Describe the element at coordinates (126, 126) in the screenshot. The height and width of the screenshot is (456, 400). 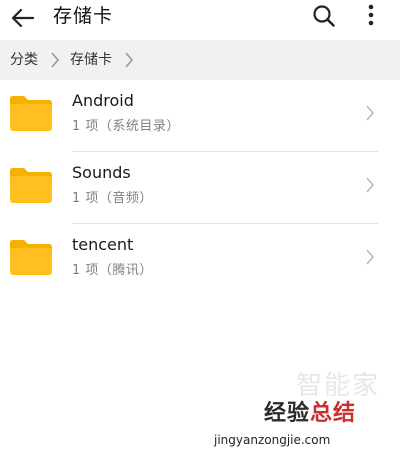
I see `file-meta: 1 项（系统目录）` at that location.